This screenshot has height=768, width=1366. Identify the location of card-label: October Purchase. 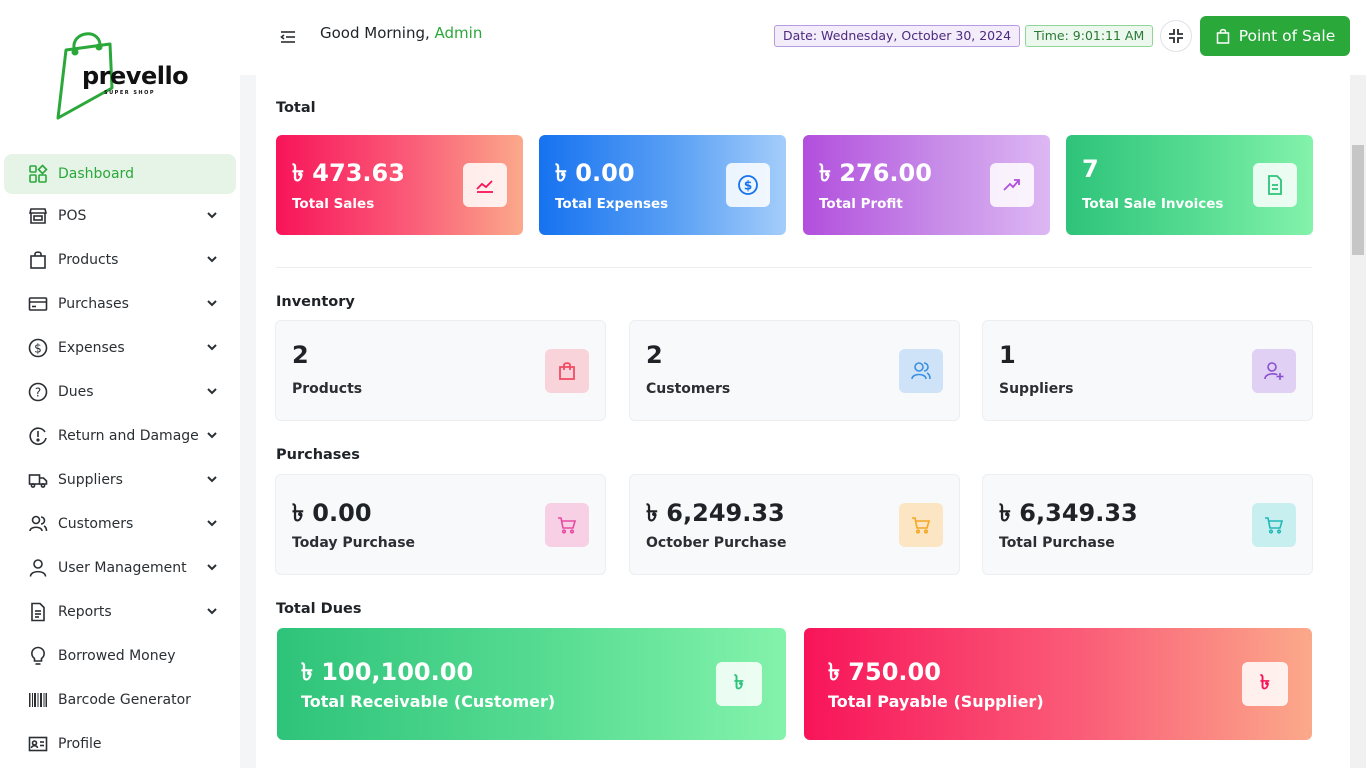
(716, 543).